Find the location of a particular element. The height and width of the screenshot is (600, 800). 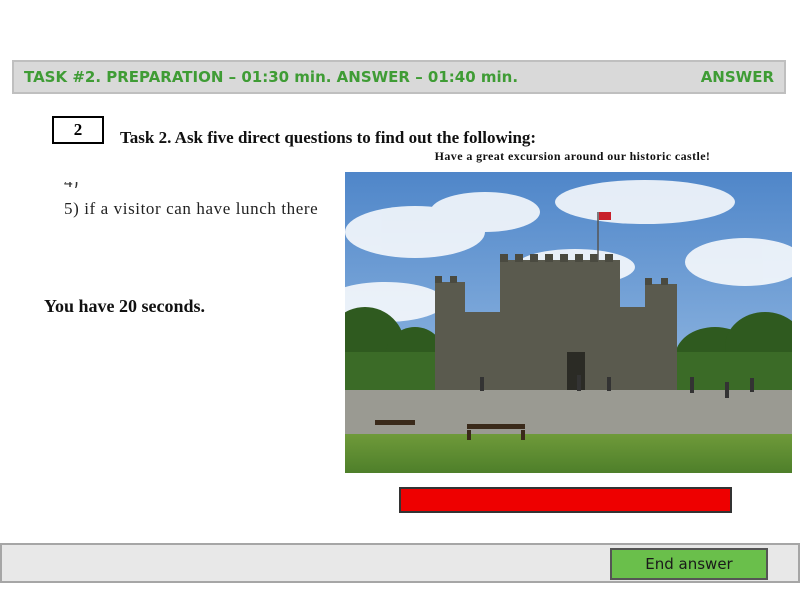

end-answer-button: End answer is located at coordinates (689, 564).